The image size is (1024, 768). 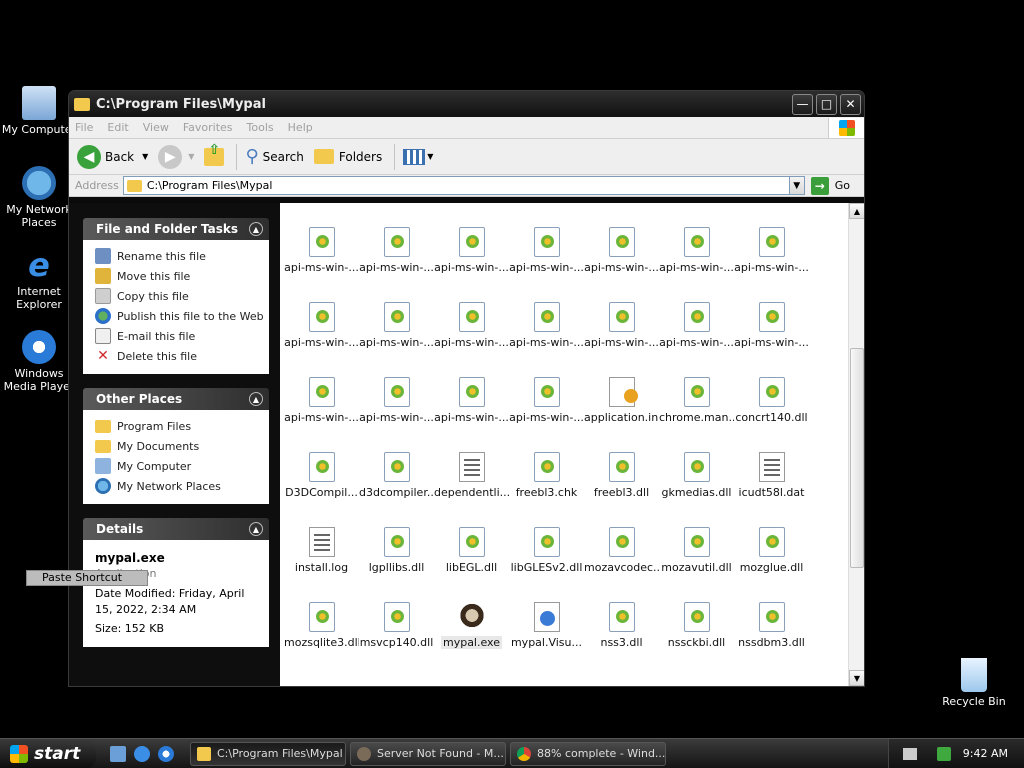 I want to click on title-bar: C:\Program Files\Mypal — □ ✕, so click(x=466, y=104).